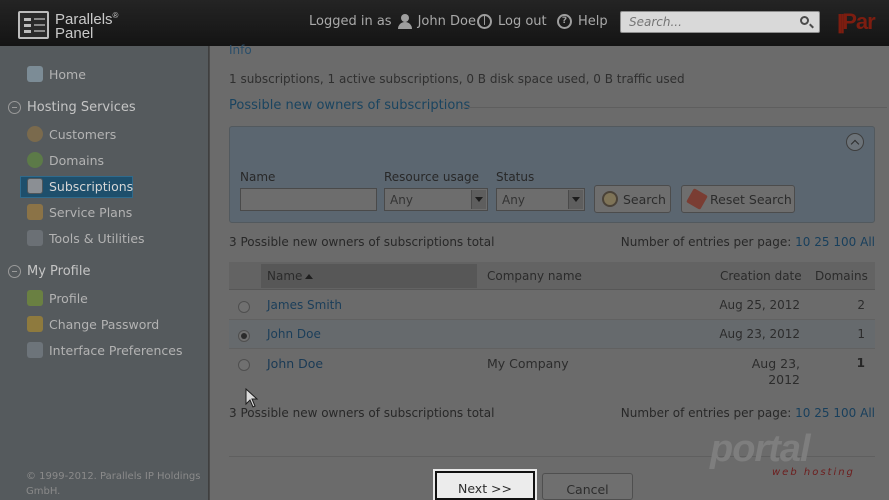 The width and height of the screenshot is (889, 500). Describe the element at coordinates (350, 105) in the screenshot. I see `section-title: Possible new owners of subscriptions` at that location.